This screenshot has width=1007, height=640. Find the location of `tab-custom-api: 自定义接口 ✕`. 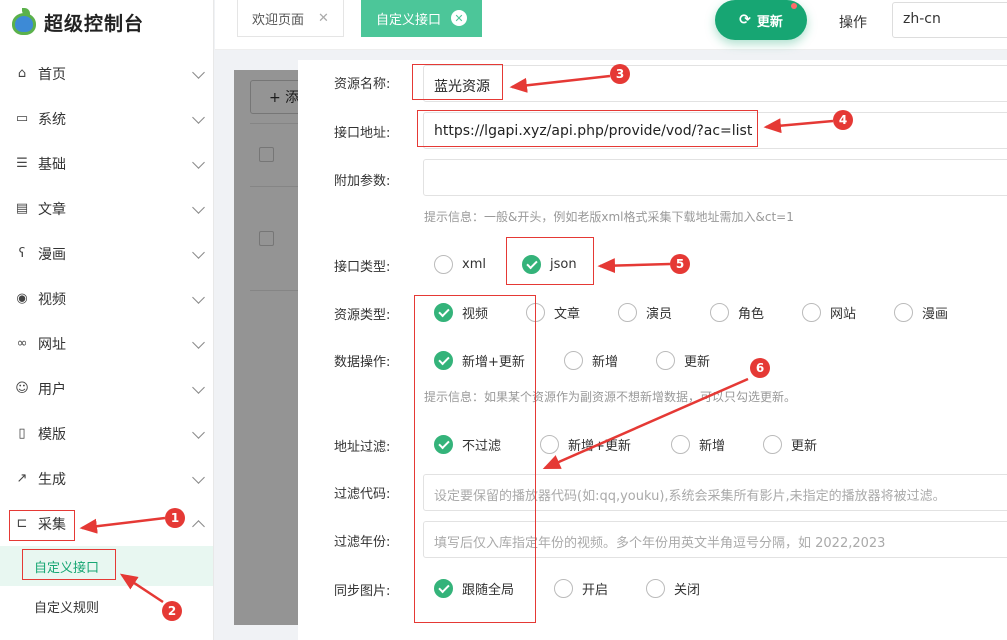

tab-custom-api: 自定义接口 ✕ is located at coordinates (422, 18).